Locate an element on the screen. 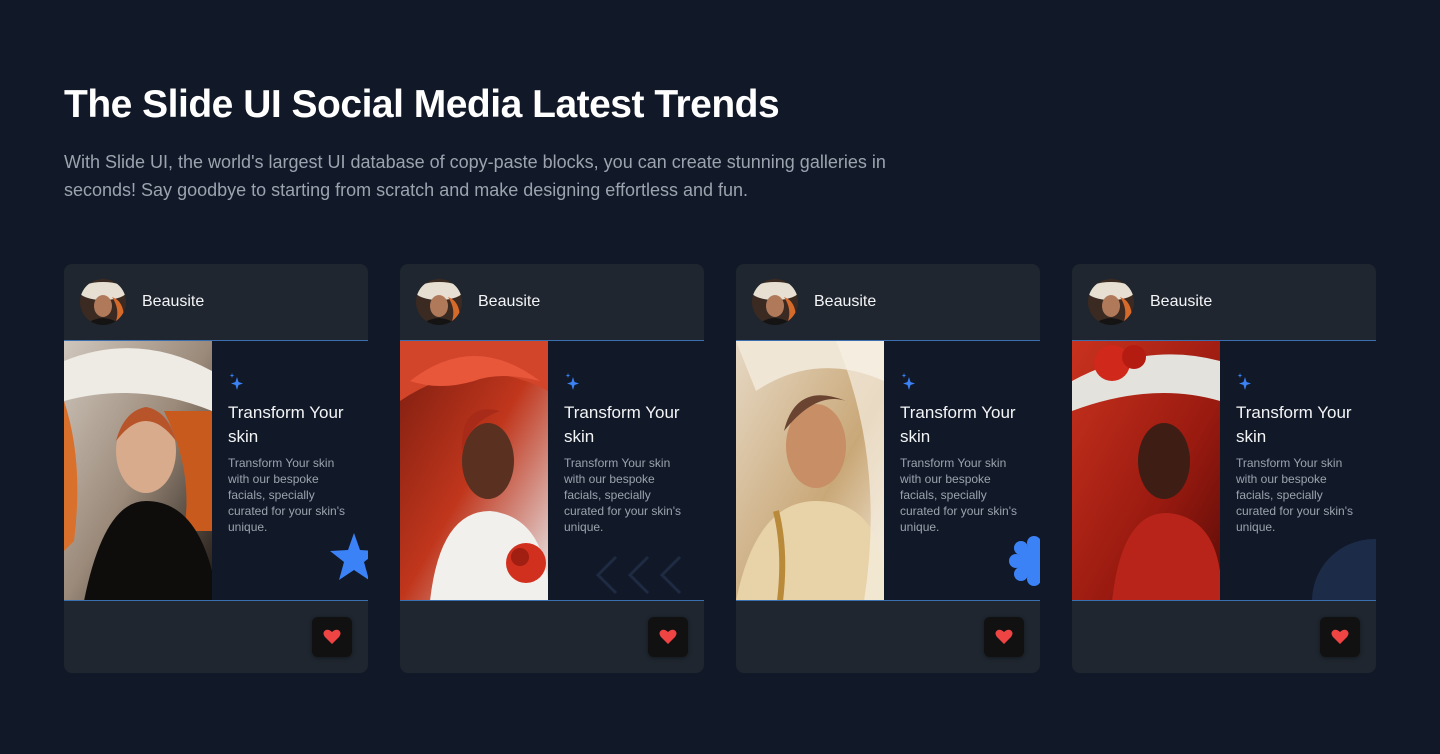 Image resolution: width=1440 pixels, height=754 pixels. chevrons-left-icon is located at coordinates (638, 575).